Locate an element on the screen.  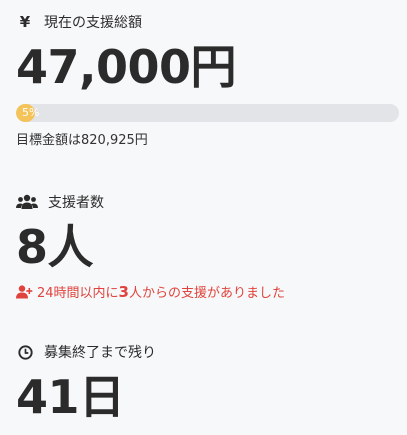
funding-goal: 目標金額は820,925円 is located at coordinates (82, 140).